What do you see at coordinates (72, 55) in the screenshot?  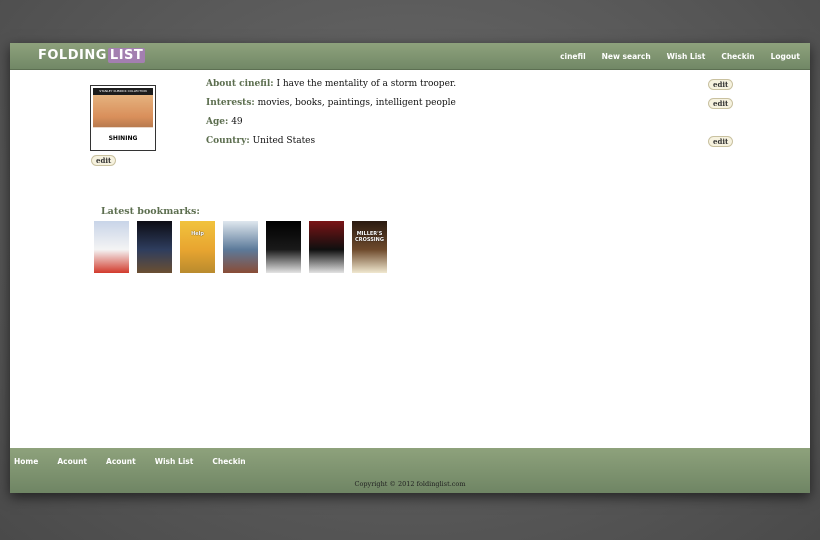 I see `logo-word-folding: FOLDING` at bounding box center [72, 55].